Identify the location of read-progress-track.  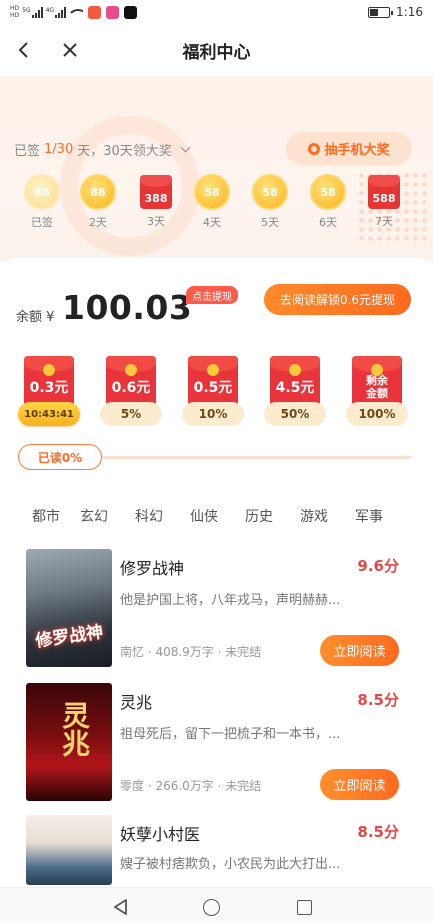
(255, 457).